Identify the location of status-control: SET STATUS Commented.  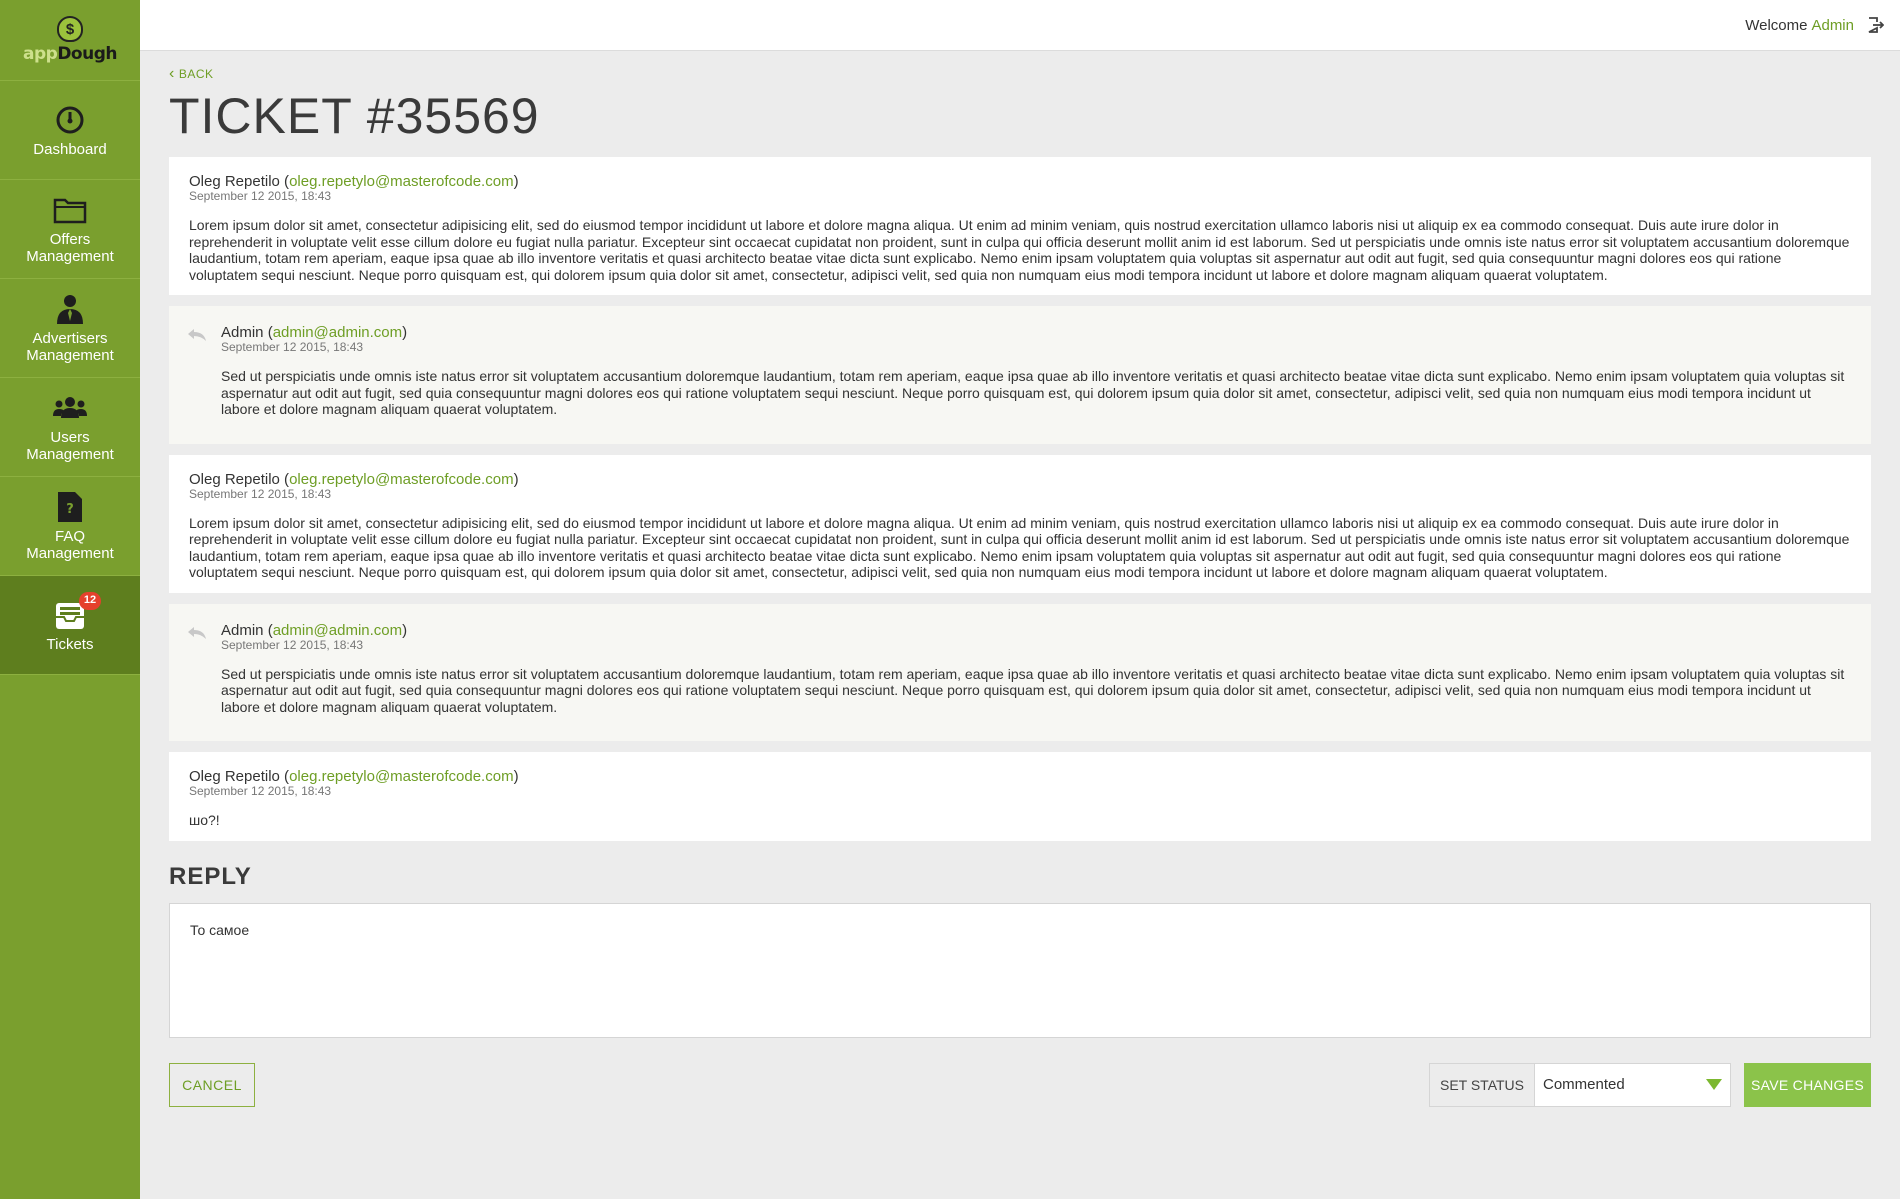
(1579, 1084).